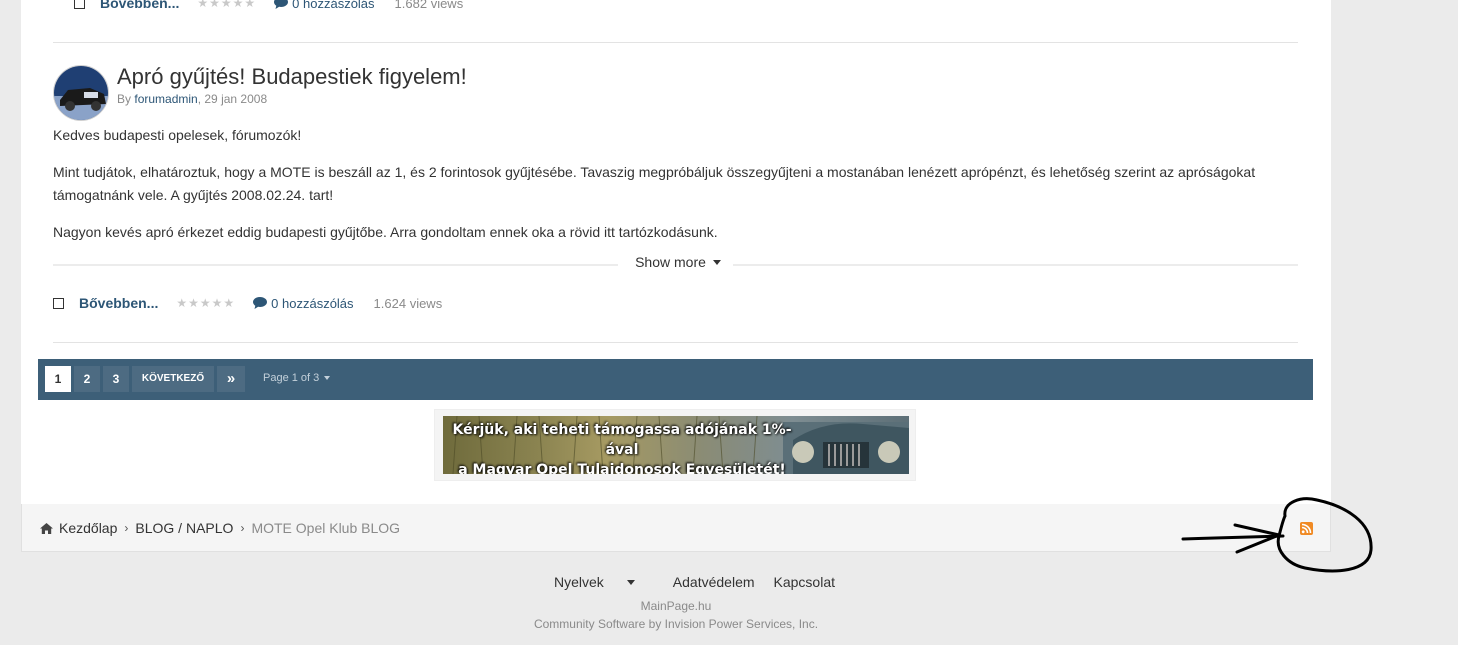 The width and height of the screenshot is (1458, 645). What do you see at coordinates (165, 99) in the screenshot?
I see `author-link: forumadmin` at bounding box center [165, 99].